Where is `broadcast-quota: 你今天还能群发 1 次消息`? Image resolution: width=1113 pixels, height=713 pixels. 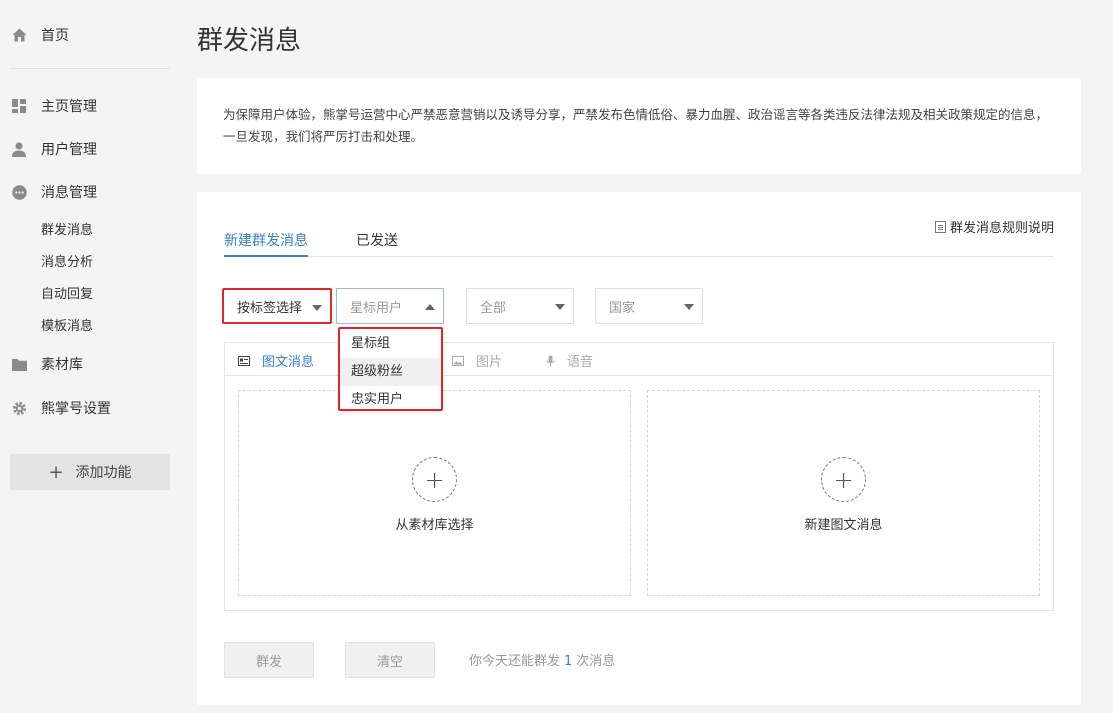 broadcast-quota: 你今天还能群发 1 次消息 is located at coordinates (542, 659).